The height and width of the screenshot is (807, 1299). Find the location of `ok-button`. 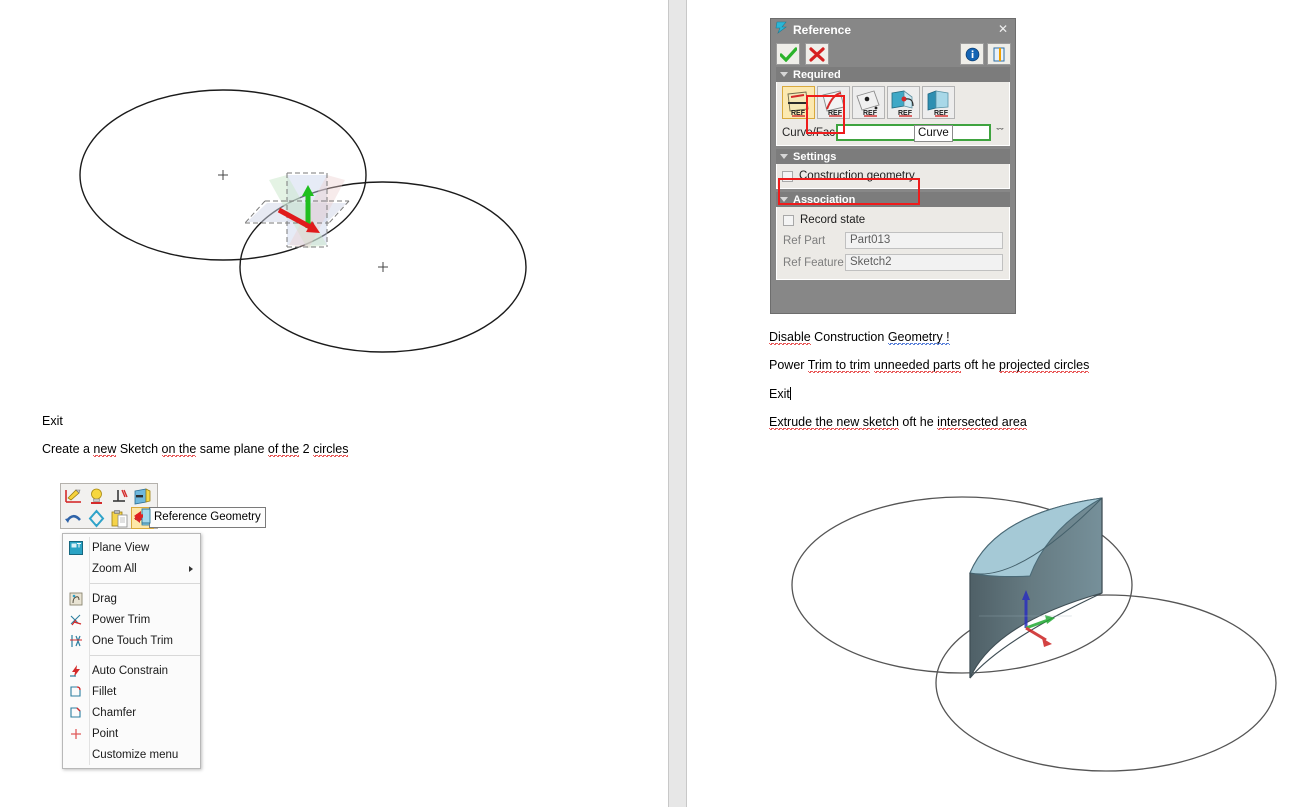

ok-button is located at coordinates (788, 54).